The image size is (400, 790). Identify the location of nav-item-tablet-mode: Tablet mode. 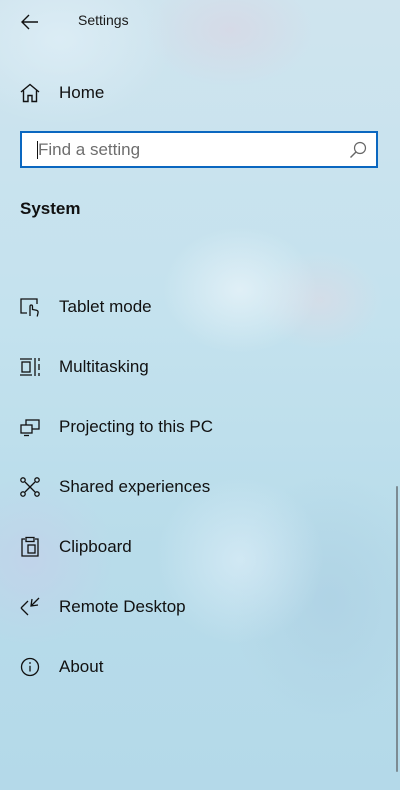
(200, 307).